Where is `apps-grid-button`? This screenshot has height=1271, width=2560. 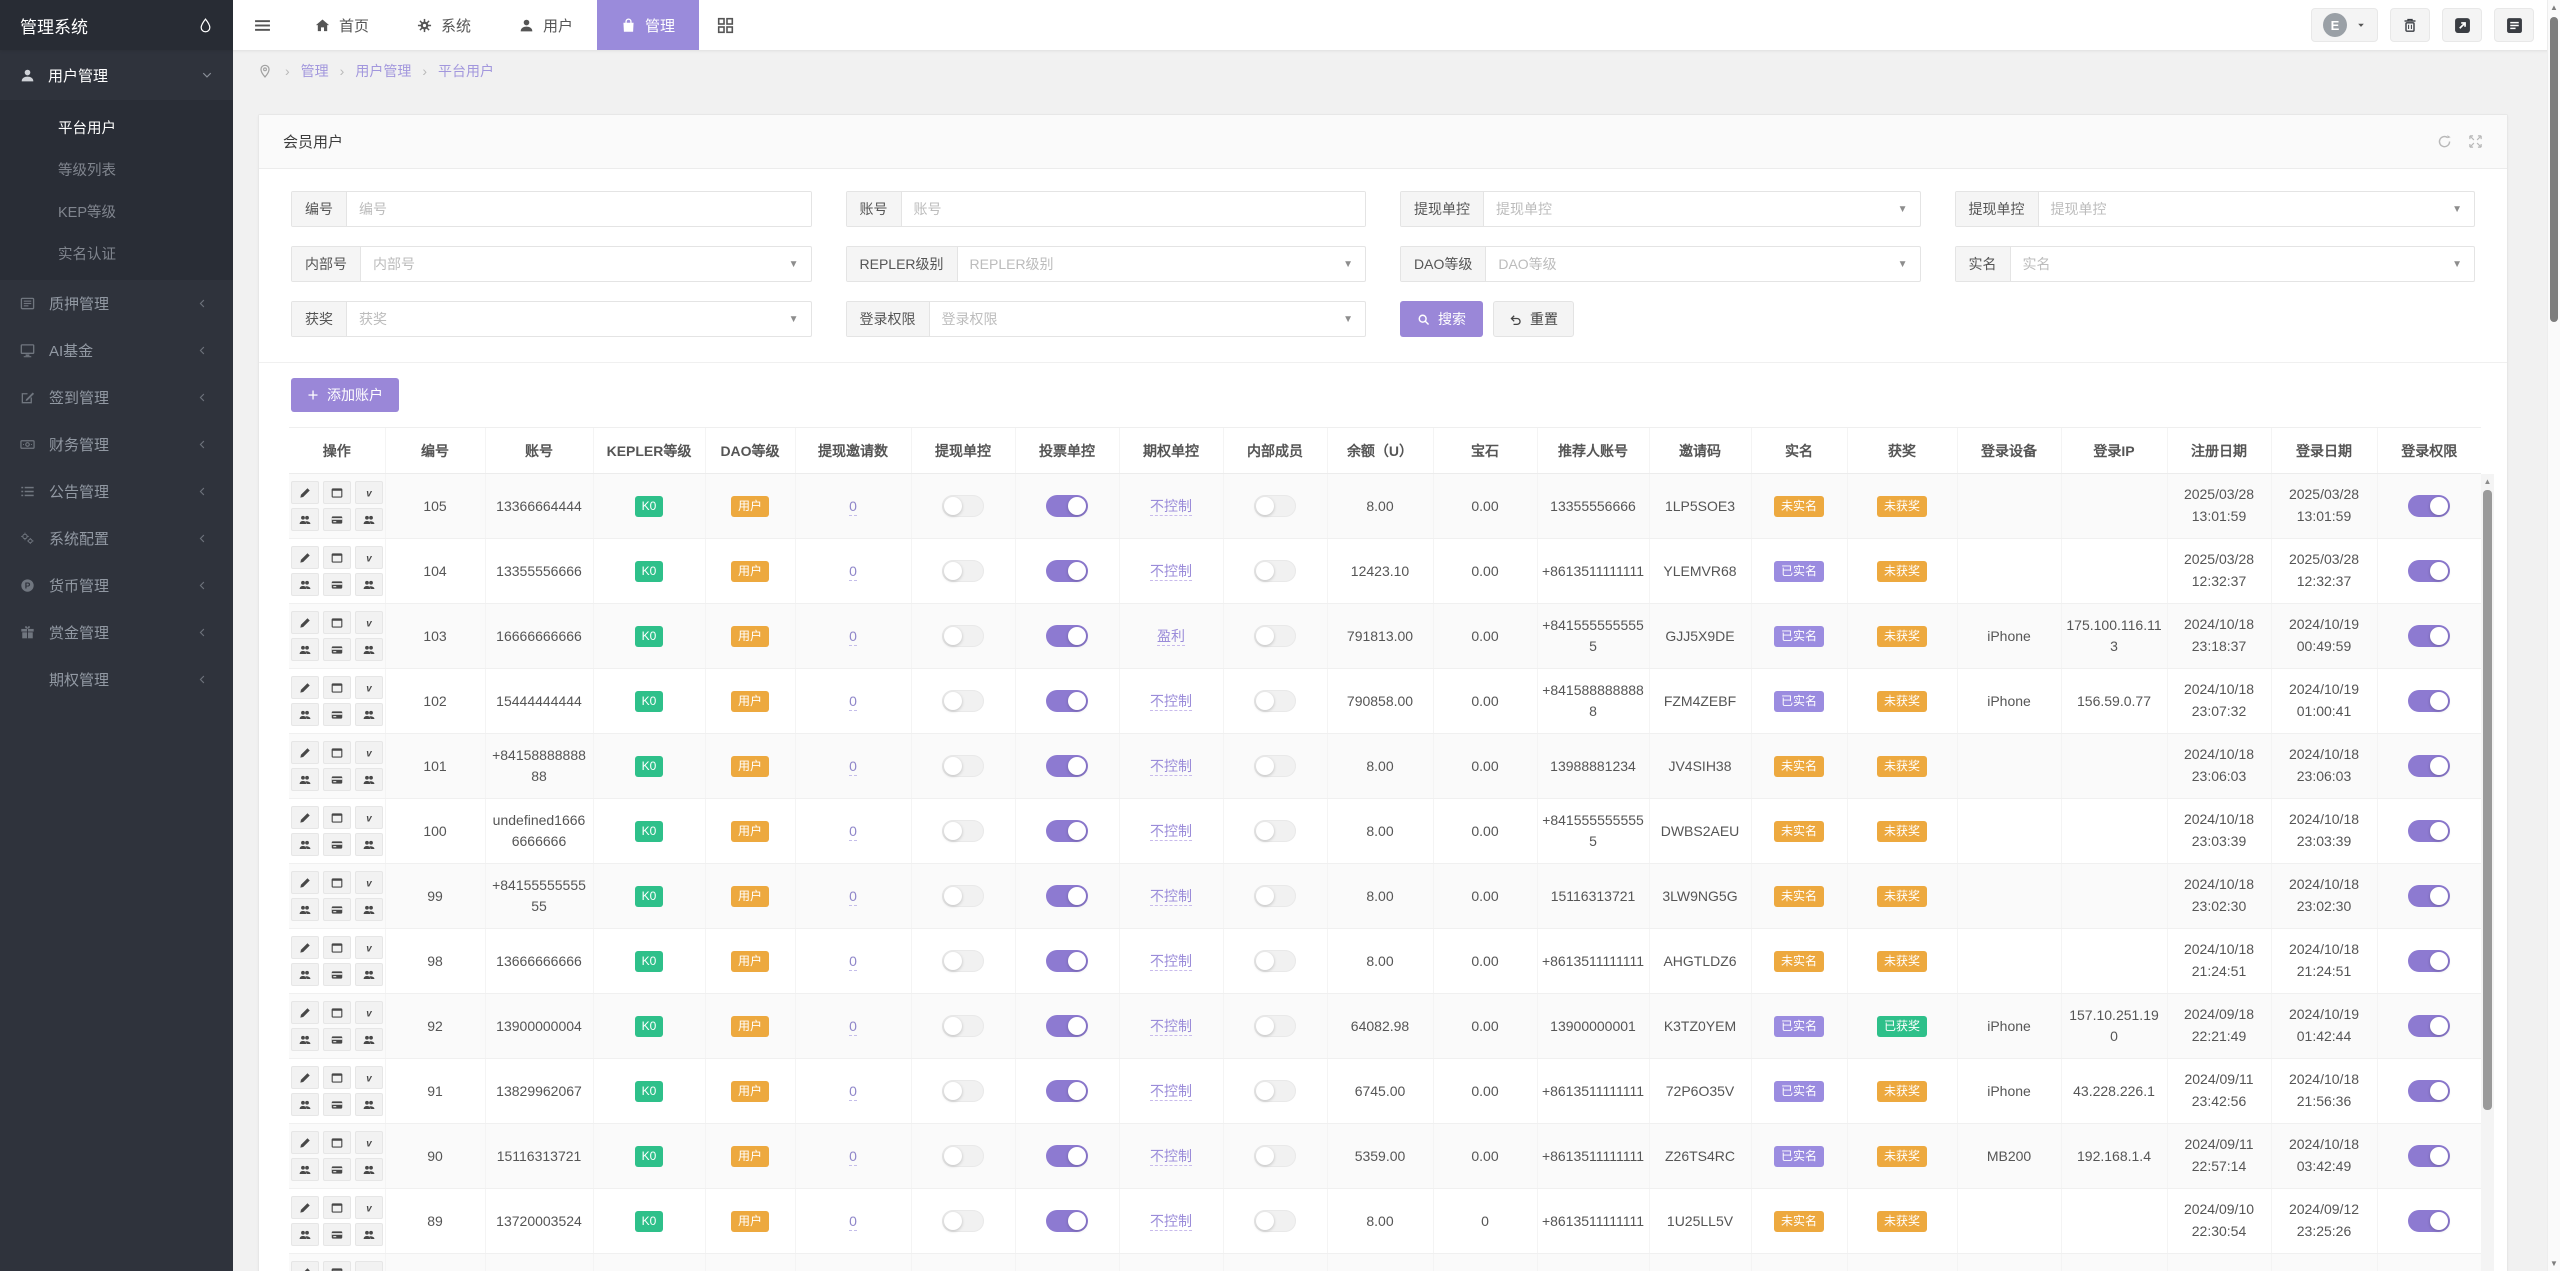 apps-grid-button is located at coordinates (725, 25).